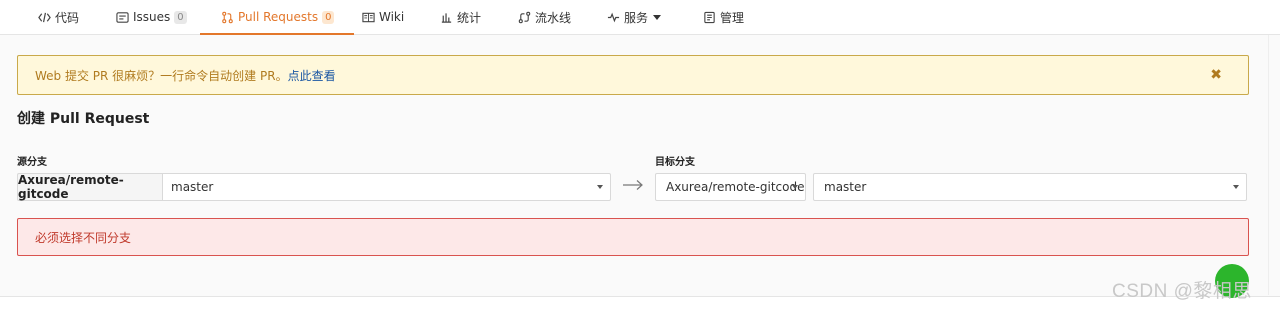 The height and width of the screenshot is (309, 1280). Describe the element at coordinates (83, 119) in the screenshot. I see `page-title: 创建 Pull Request` at that location.